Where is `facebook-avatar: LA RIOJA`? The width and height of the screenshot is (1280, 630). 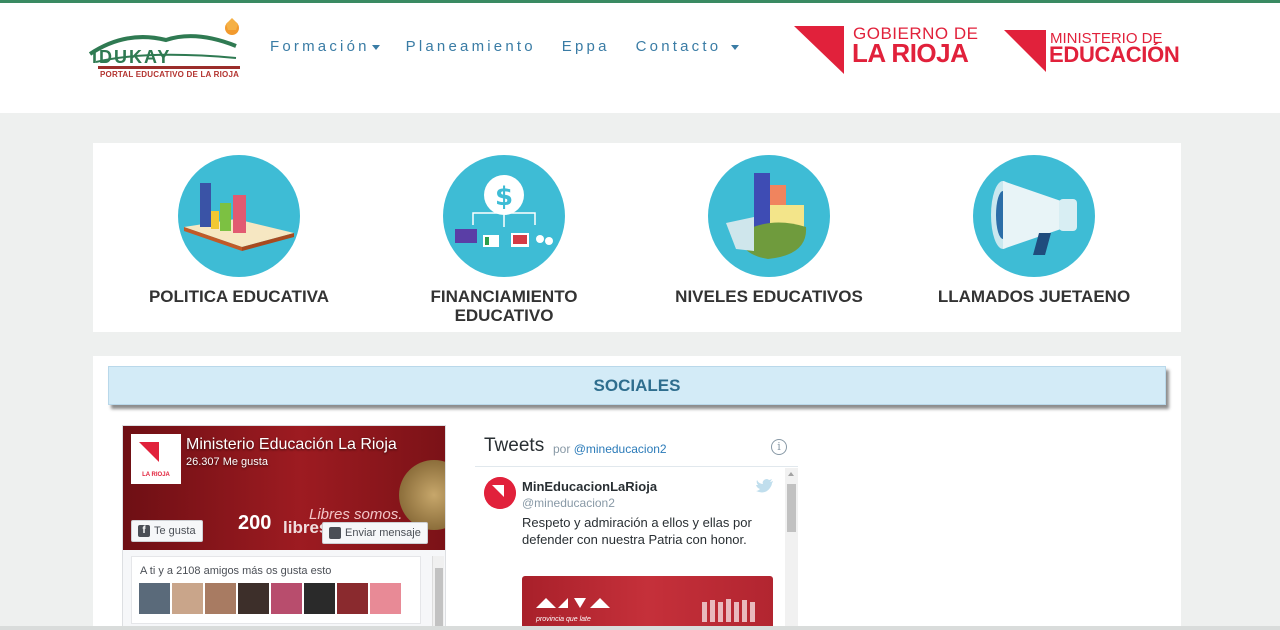 facebook-avatar: LA RIOJA is located at coordinates (156, 459).